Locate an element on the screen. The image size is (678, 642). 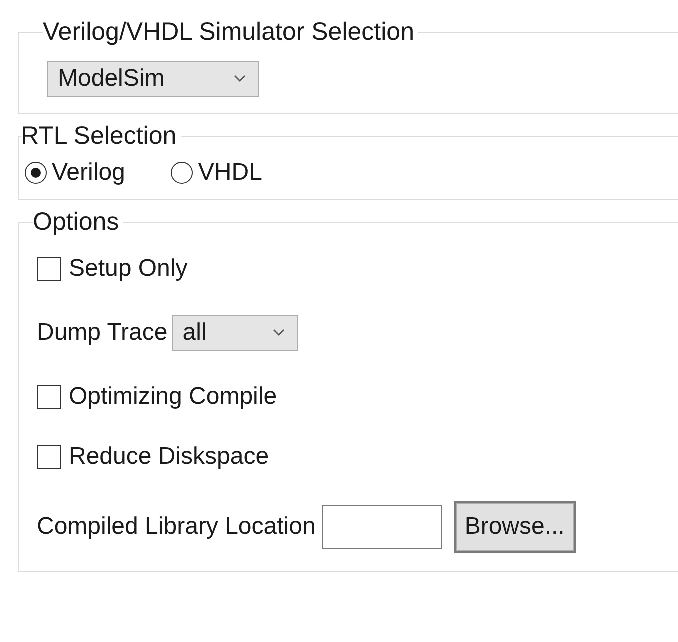
checkbox-label: Optimizing Compile is located at coordinates (173, 397).